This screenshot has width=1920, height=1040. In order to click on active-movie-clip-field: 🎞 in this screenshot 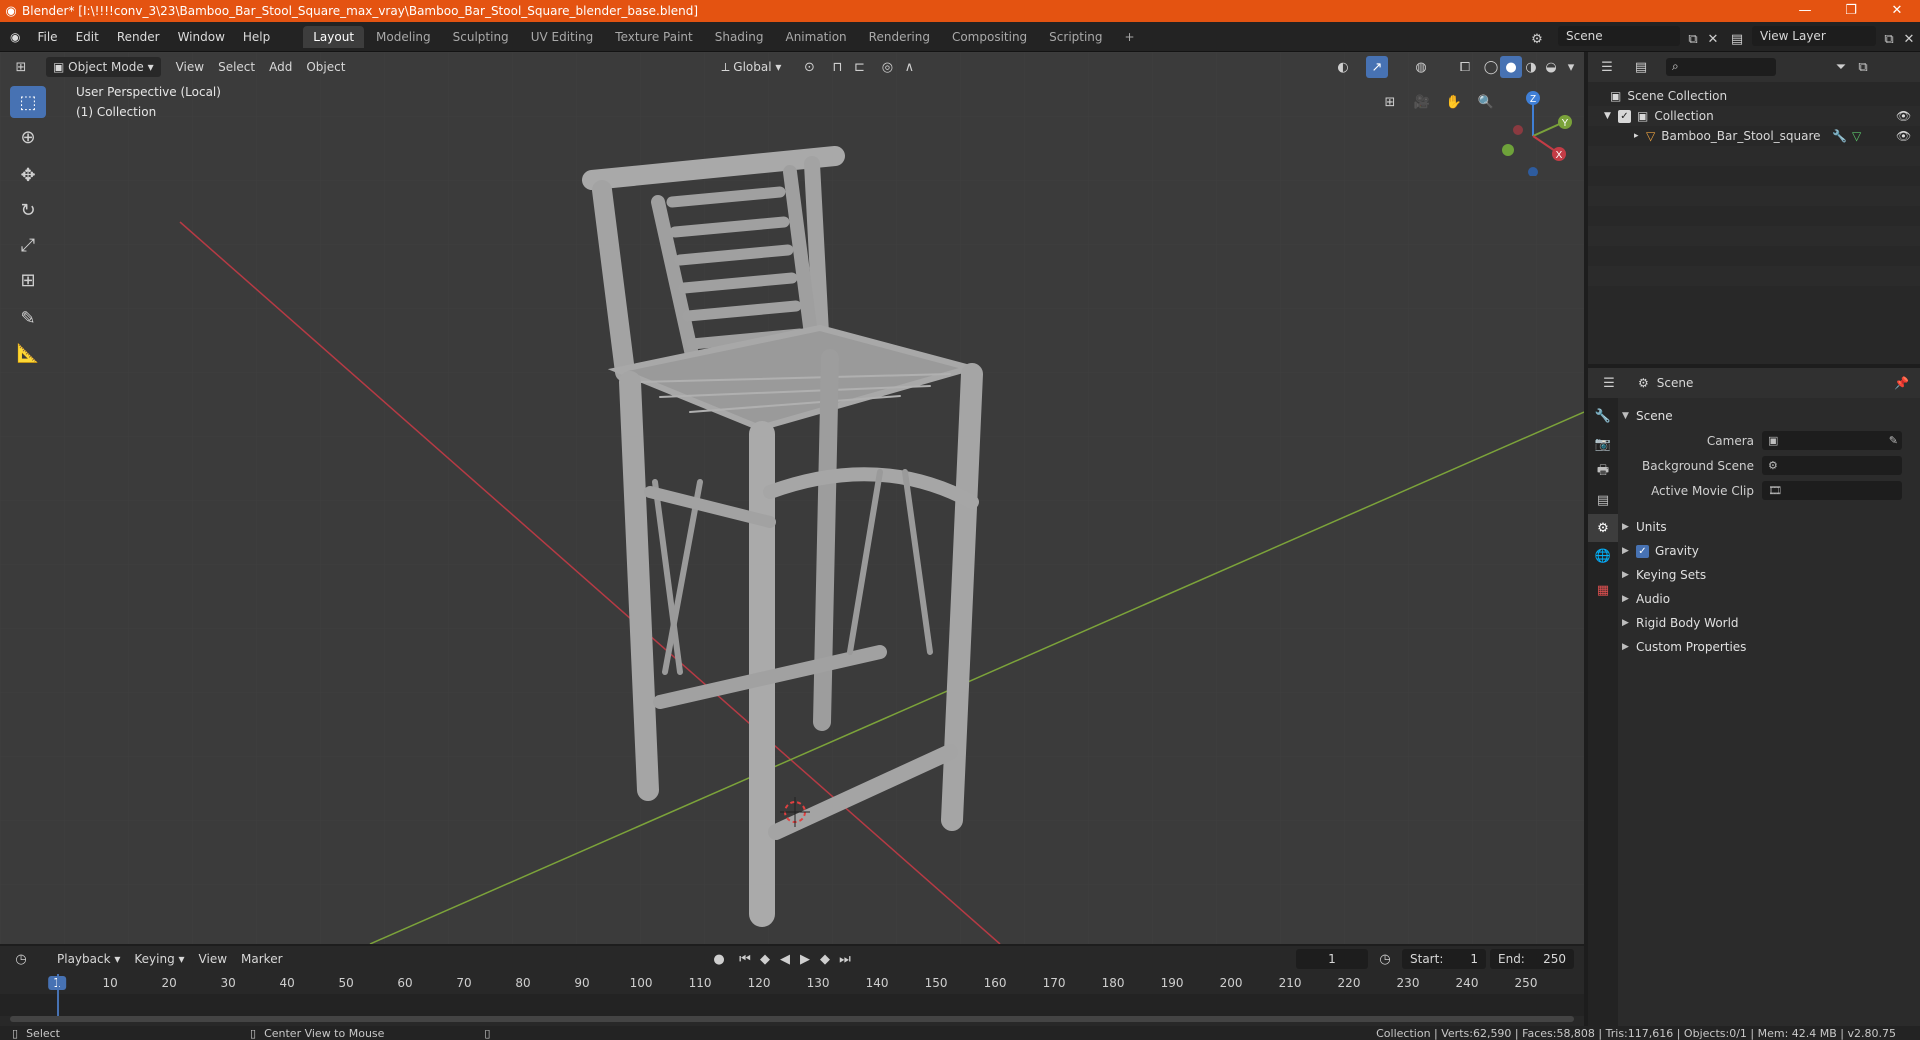, I will do `click(1832, 490)`.